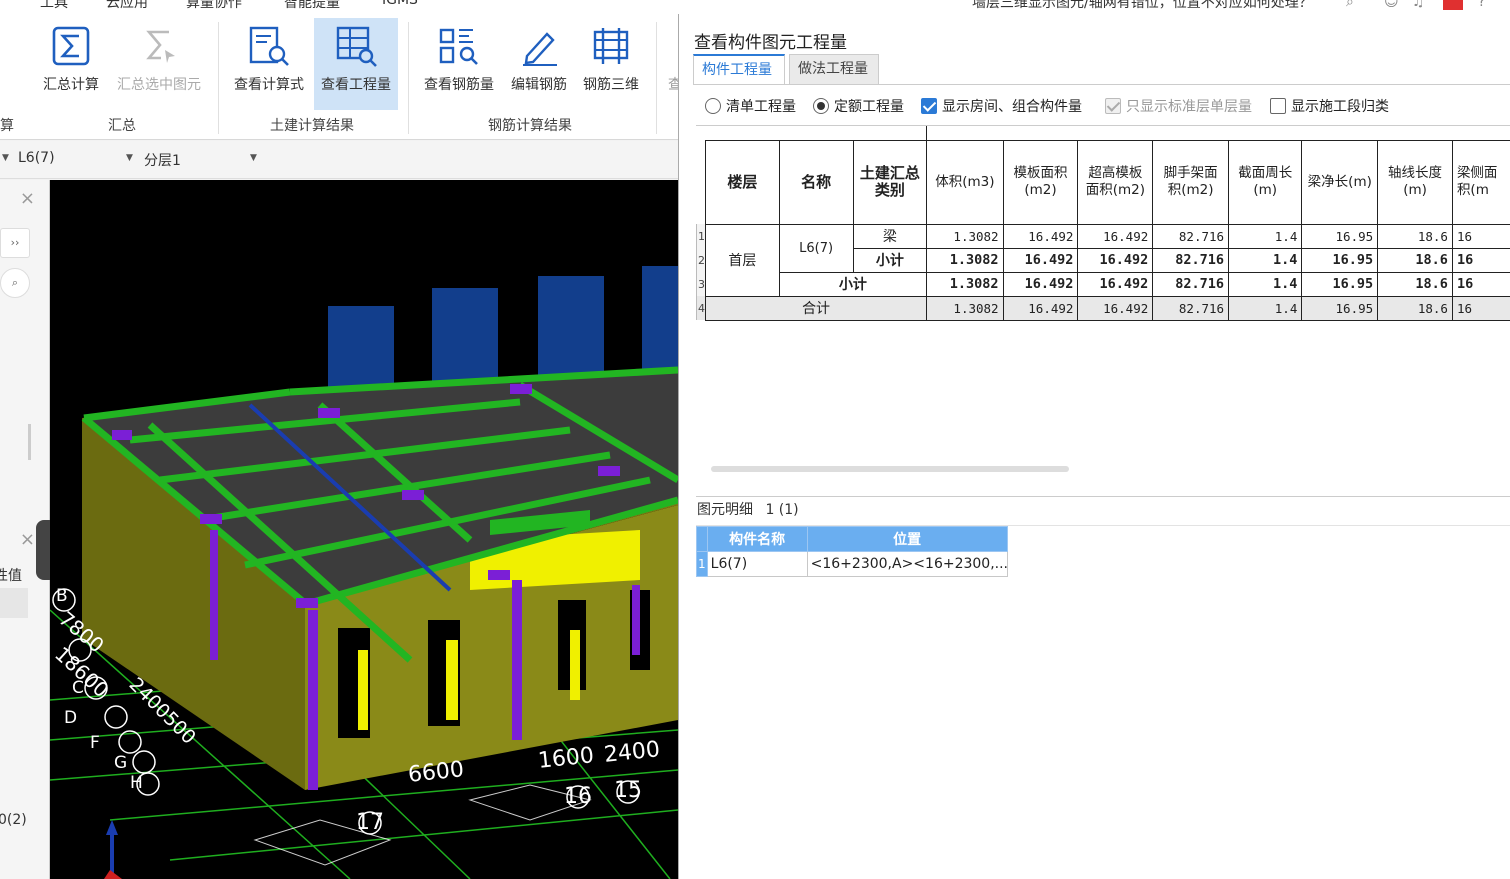 The height and width of the screenshot is (879, 1510). What do you see at coordinates (701, 236) in the screenshot?
I see `row-number: 1` at bounding box center [701, 236].